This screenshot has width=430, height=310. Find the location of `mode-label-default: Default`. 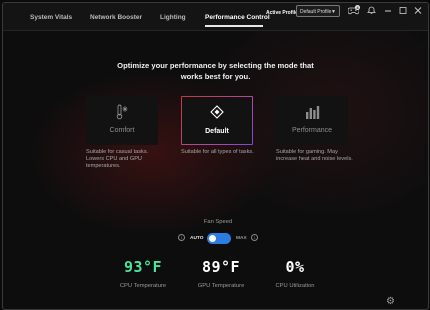

mode-label-default: Default is located at coordinates (217, 131).